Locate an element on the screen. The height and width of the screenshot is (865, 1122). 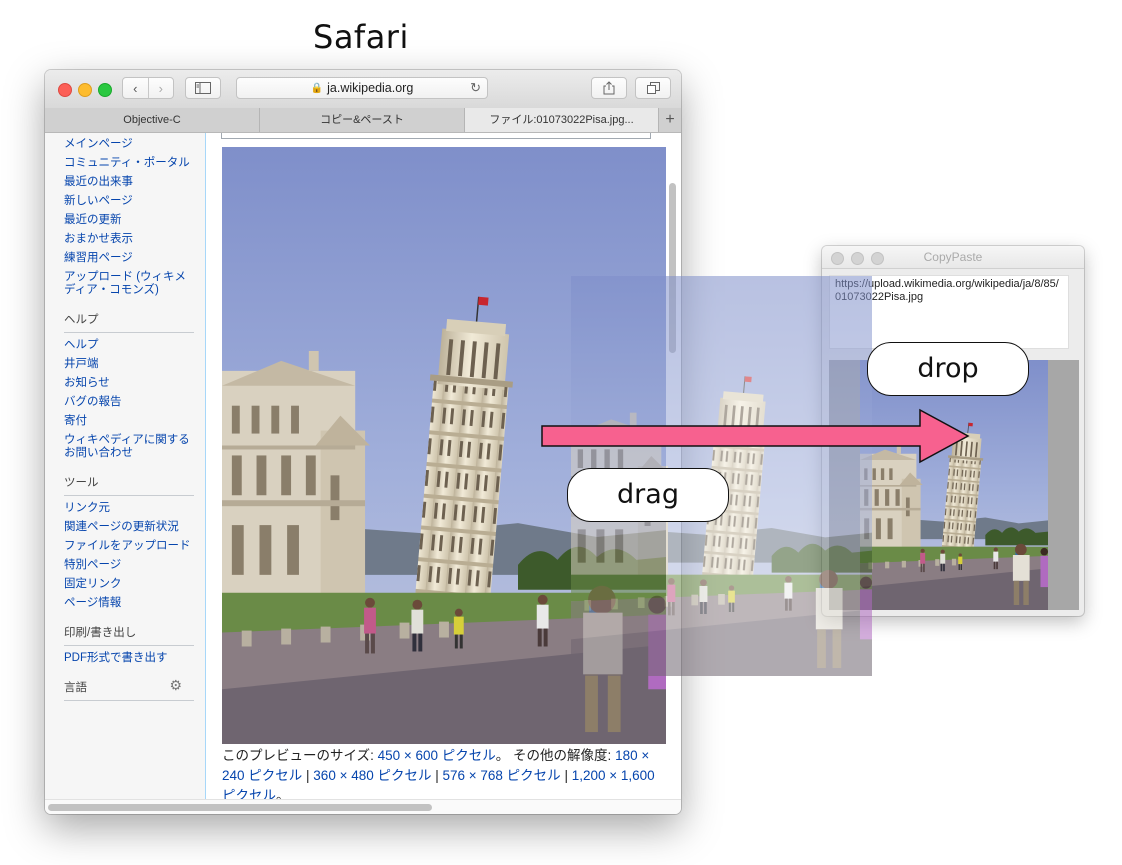
sidebar-link: 関連ページの更新状況 is located at coordinates (129, 527).